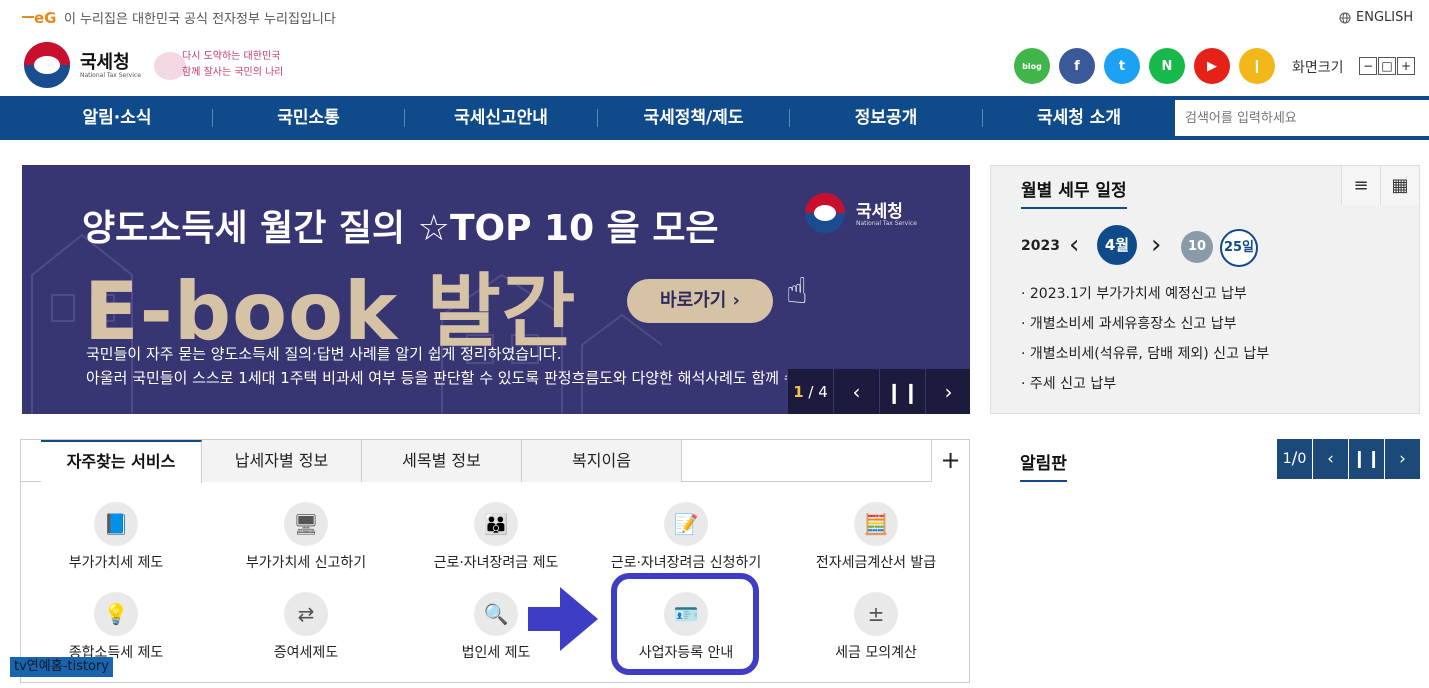 This screenshot has width=1429, height=688. What do you see at coordinates (282, 461) in the screenshot?
I see `tab-taxpayer-info: 납세자별 정보` at bounding box center [282, 461].